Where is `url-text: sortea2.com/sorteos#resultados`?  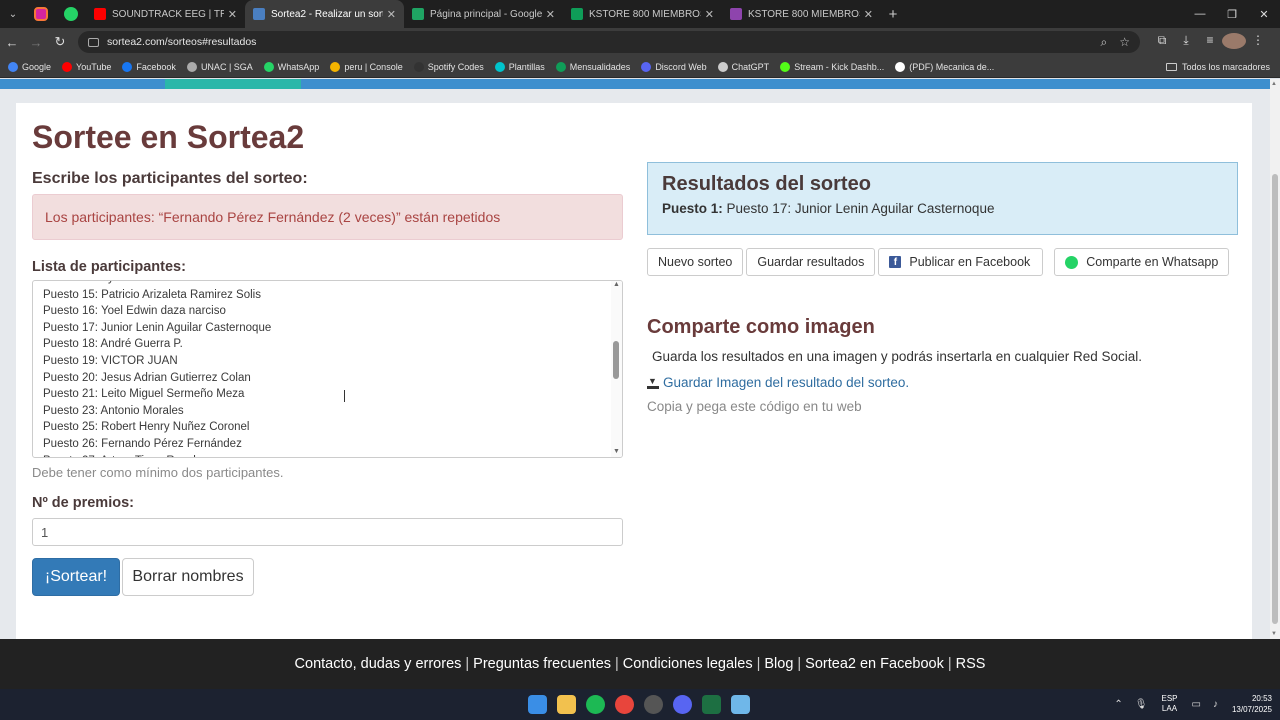
url-text: sortea2.com/sorteos#resultados is located at coordinates (598, 42).